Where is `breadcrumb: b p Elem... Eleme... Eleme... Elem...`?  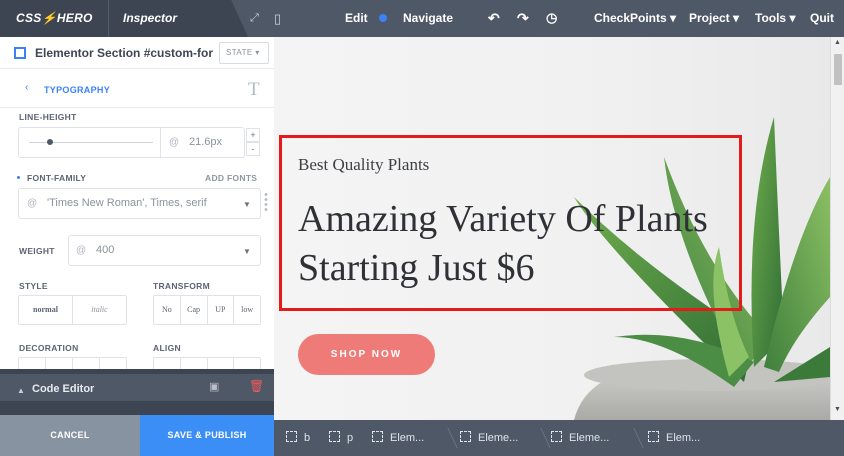
breadcrumb: b p Elem... Eleme... Eleme... Elem... is located at coordinates (559, 438).